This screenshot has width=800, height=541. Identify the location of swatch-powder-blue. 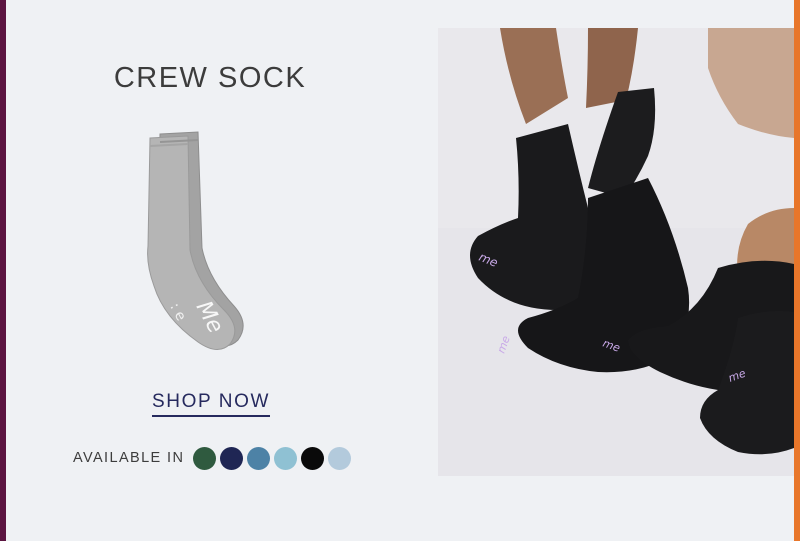
(340, 458).